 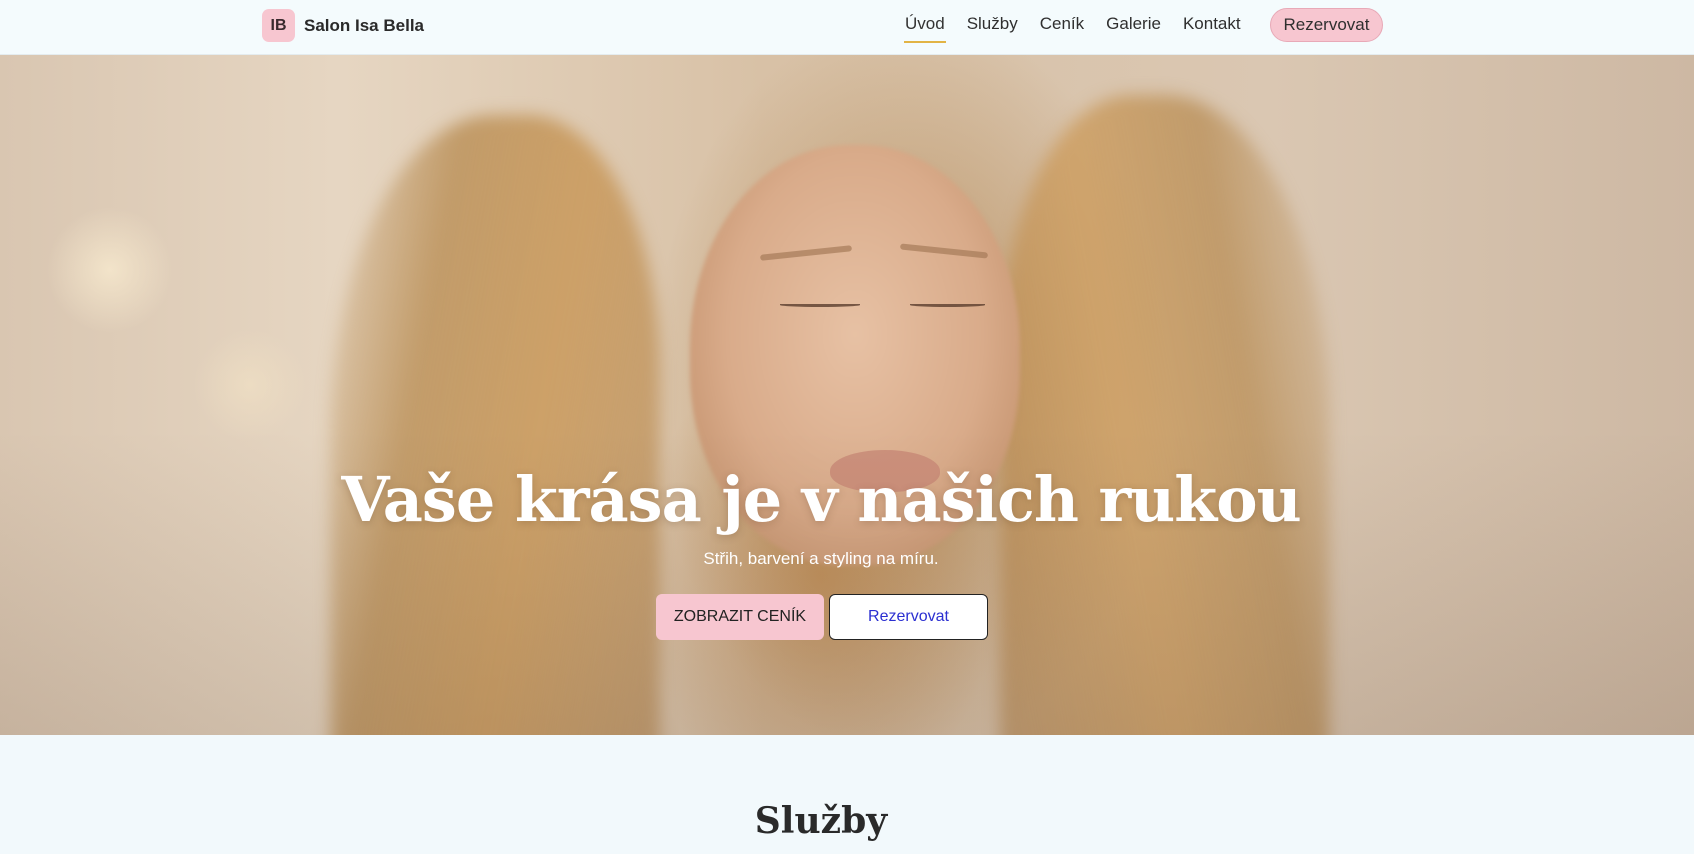 I want to click on hero-booking-button: Rezervovat, so click(x=908, y=617).